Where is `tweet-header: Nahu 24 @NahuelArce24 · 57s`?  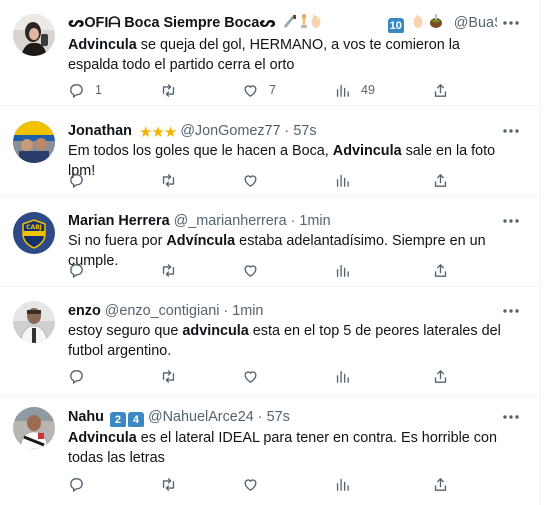
tweet-header: Nahu 24 @NahuelArce24 · 57s is located at coordinates (282, 417).